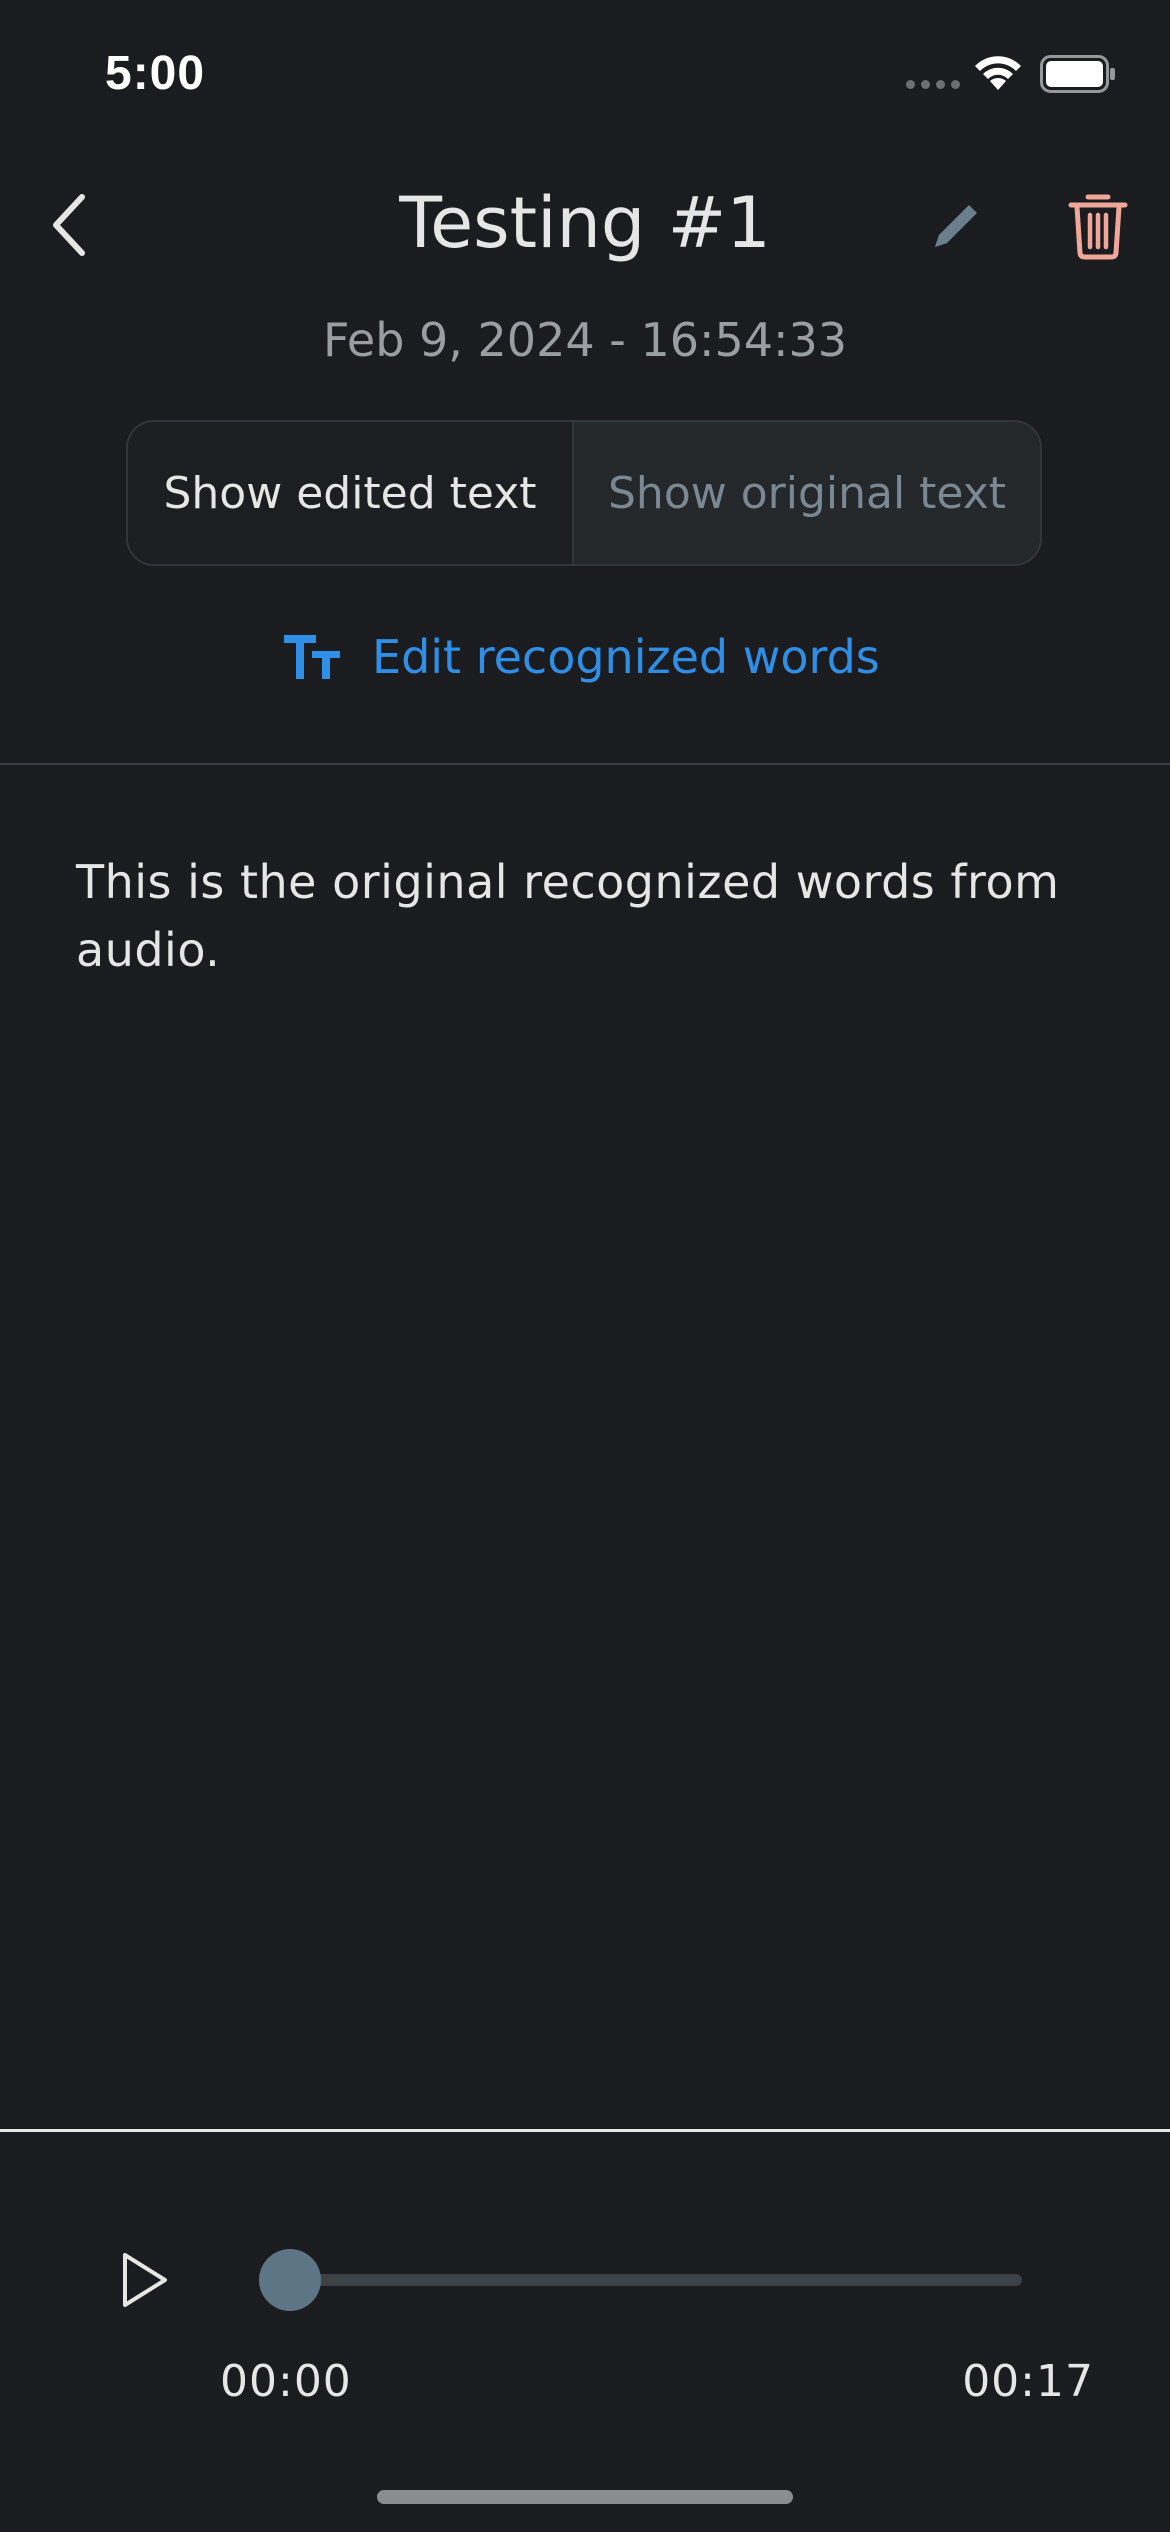 The image size is (1170, 2532). I want to click on play-icon, so click(145, 2280).